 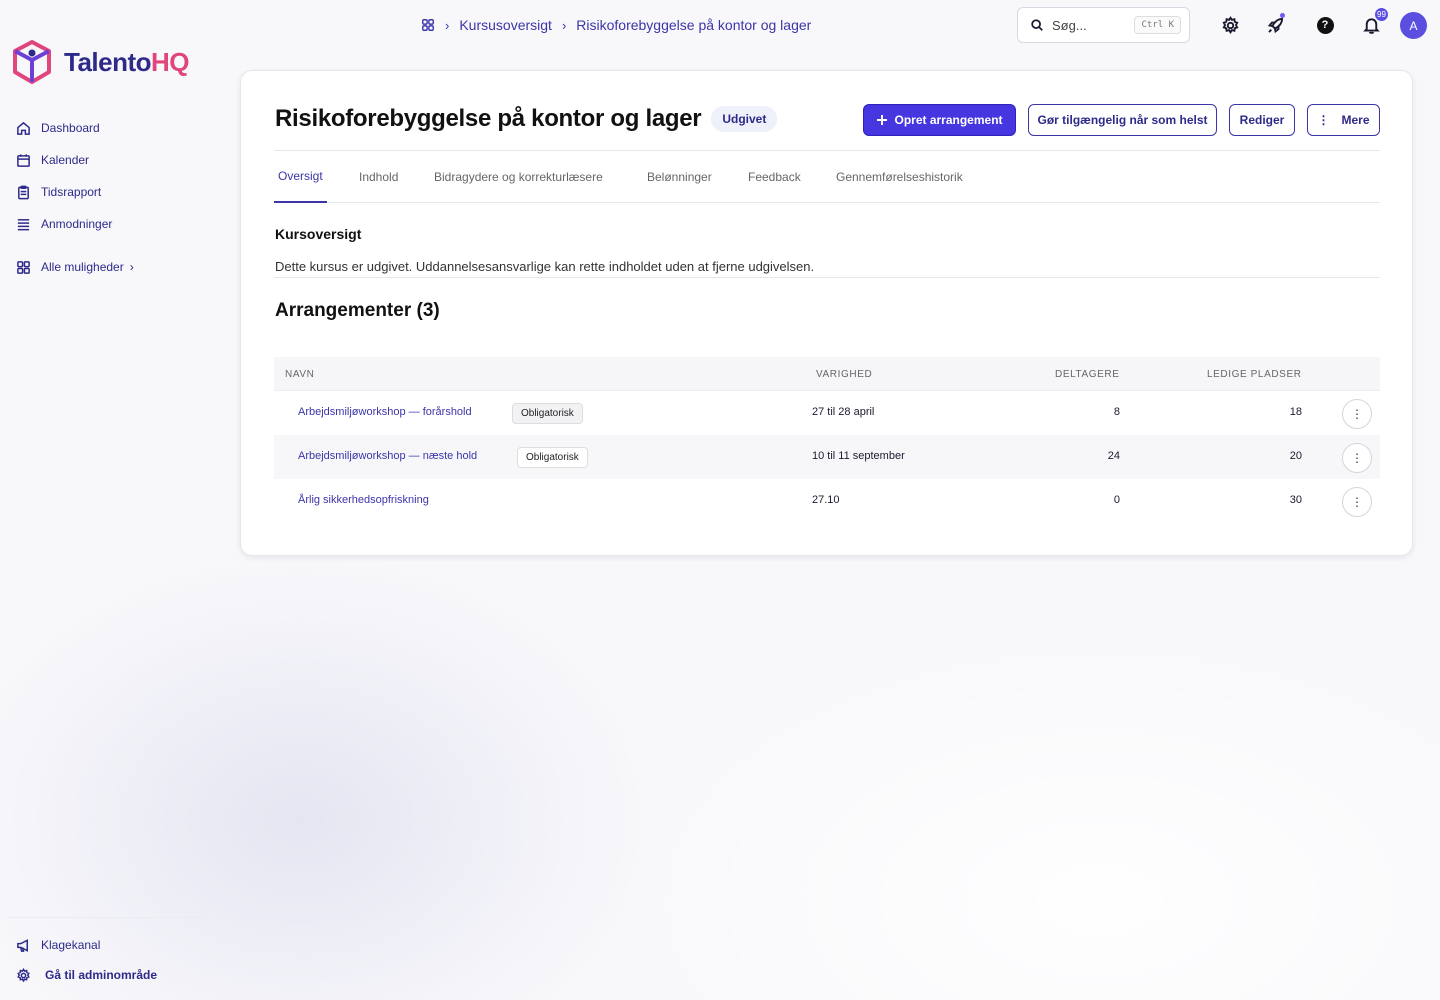 I want to click on table-header: NAVN VARIGHED DELTAGERE LEDIGE PLADSER, so click(x=827, y=374).